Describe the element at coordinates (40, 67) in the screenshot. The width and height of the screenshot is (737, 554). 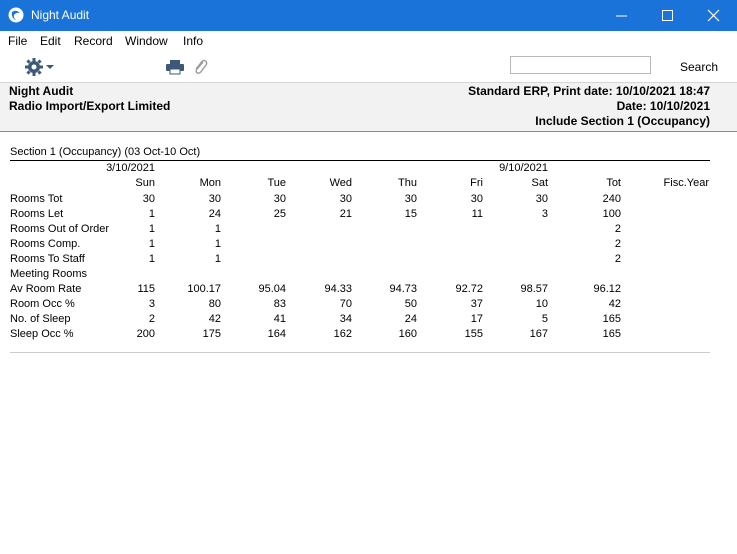
I see `gear-icon` at that location.